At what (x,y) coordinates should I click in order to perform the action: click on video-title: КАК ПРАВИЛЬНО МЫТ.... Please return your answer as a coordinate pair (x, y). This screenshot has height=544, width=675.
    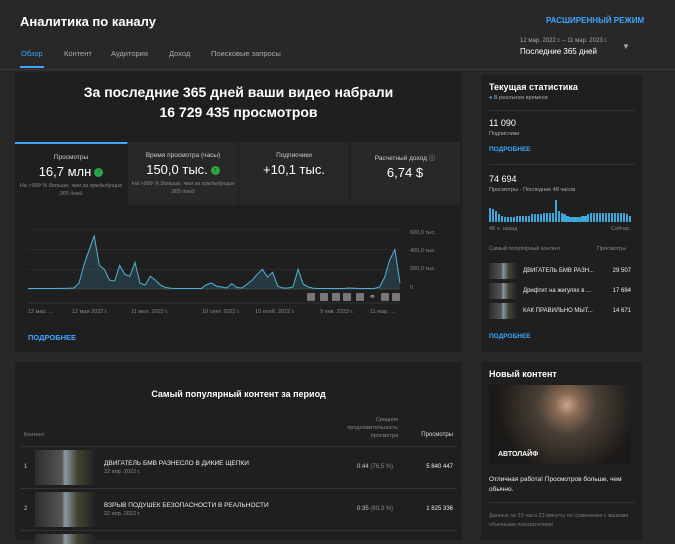
    Looking at the image, I should click on (558, 311).